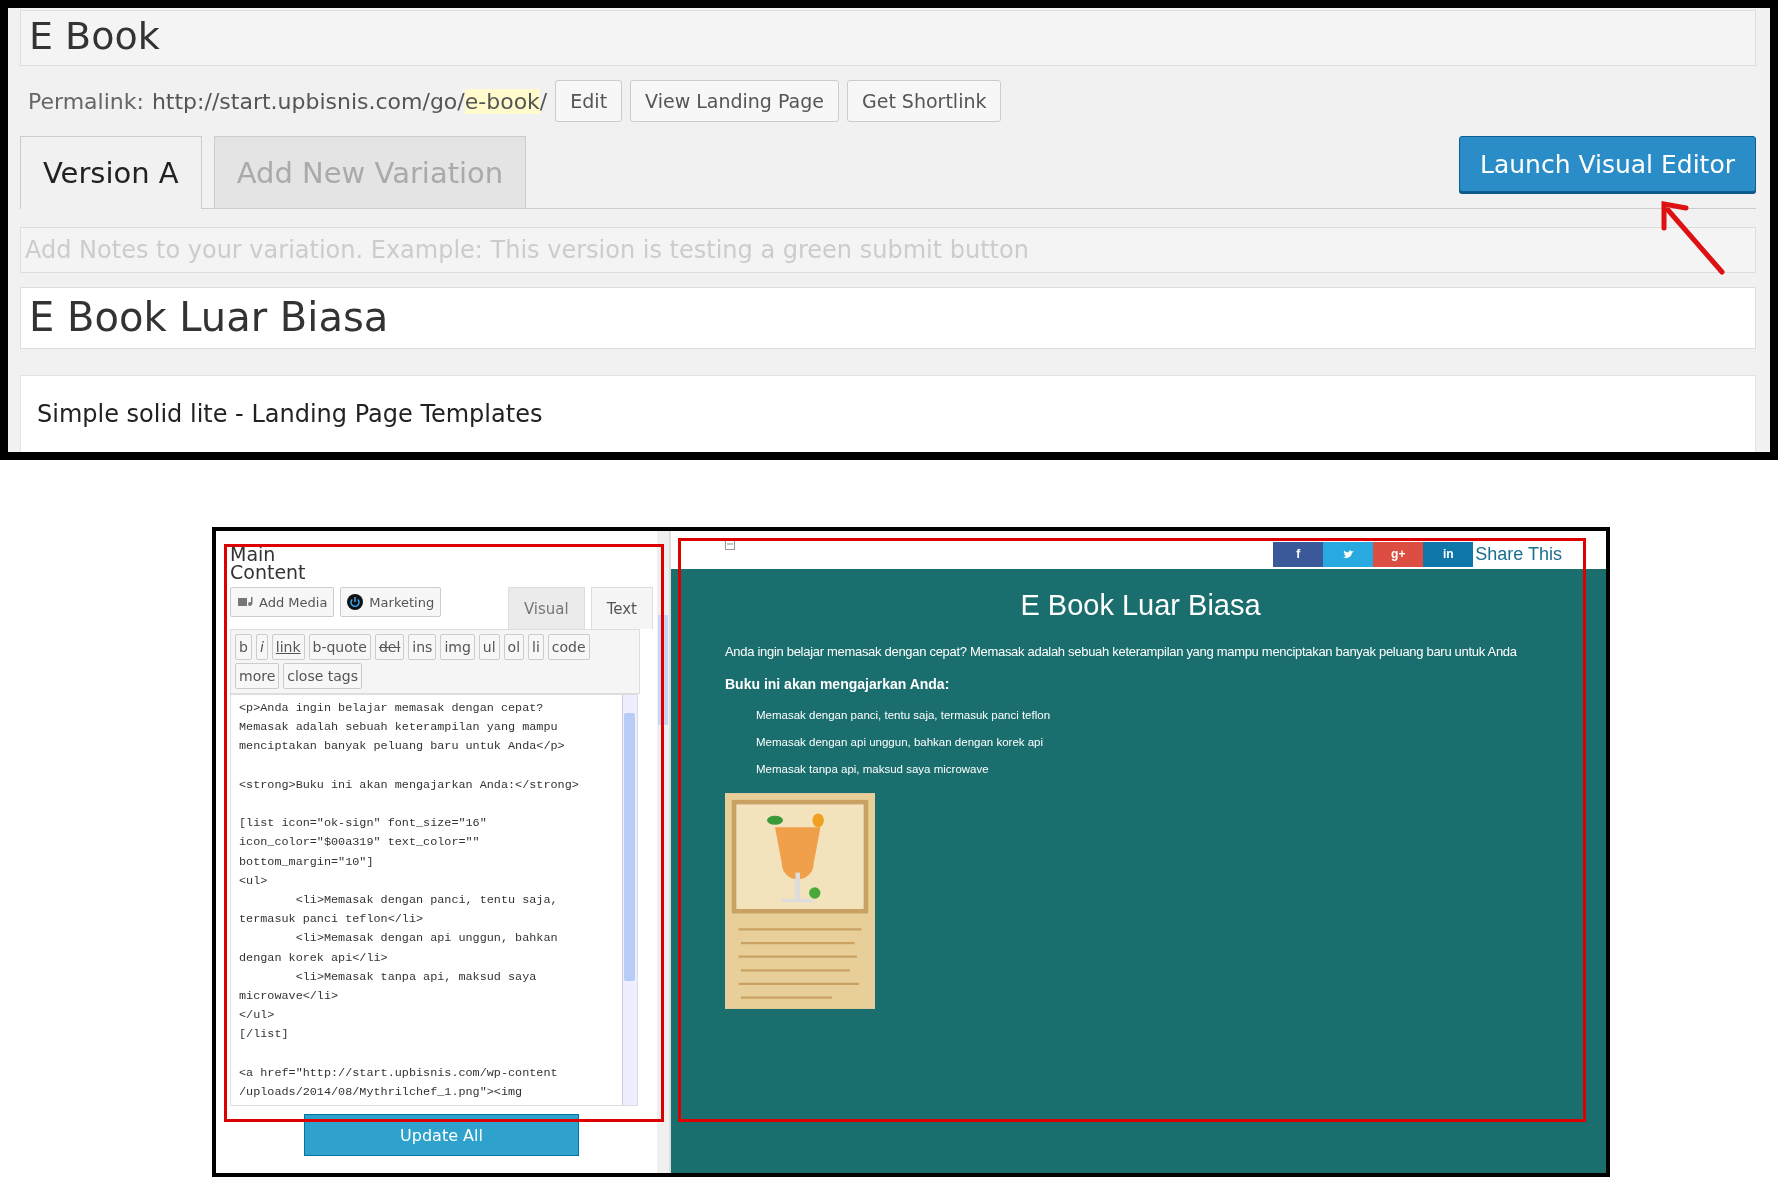  Describe the element at coordinates (734, 101) in the screenshot. I see `permalink-button: View Landing Page` at that location.